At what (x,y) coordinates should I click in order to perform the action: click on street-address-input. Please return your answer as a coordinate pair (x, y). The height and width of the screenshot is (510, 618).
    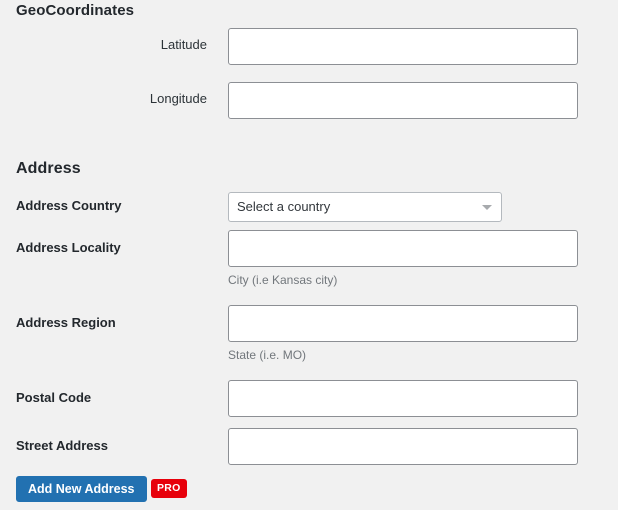
    Looking at the image, I should click on (403, 446).